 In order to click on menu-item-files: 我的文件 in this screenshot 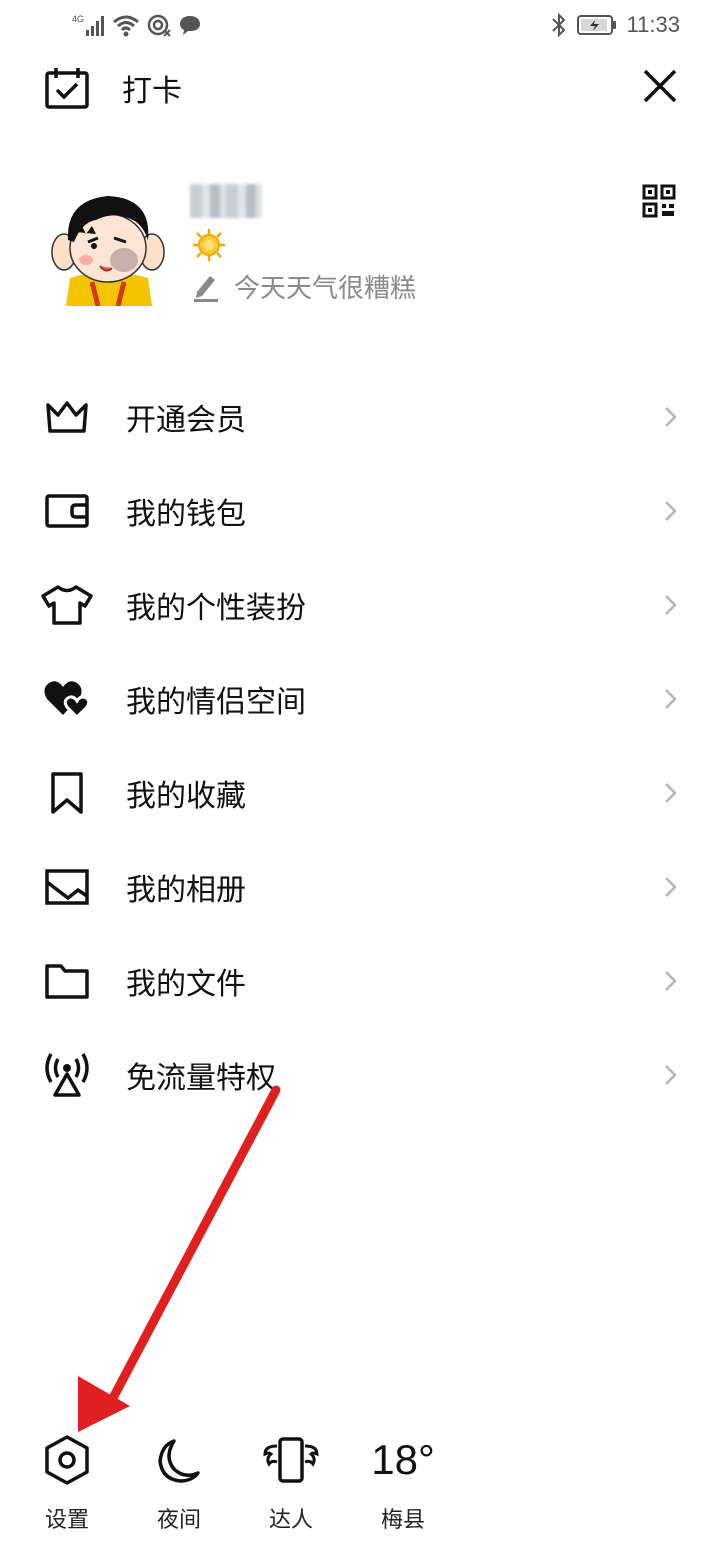, I will do `click(360, 981)`.